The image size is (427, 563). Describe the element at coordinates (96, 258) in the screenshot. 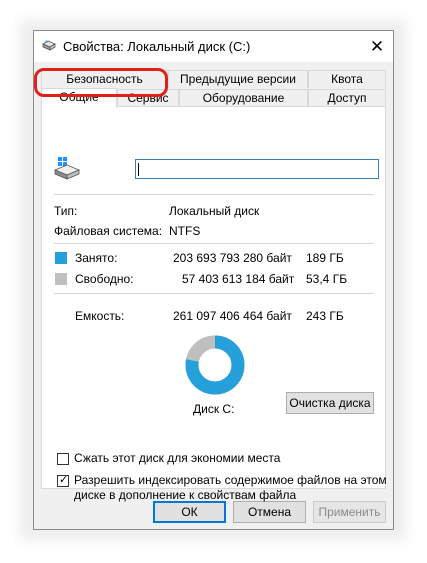

I see `used-space-label: Занято:` at that location.